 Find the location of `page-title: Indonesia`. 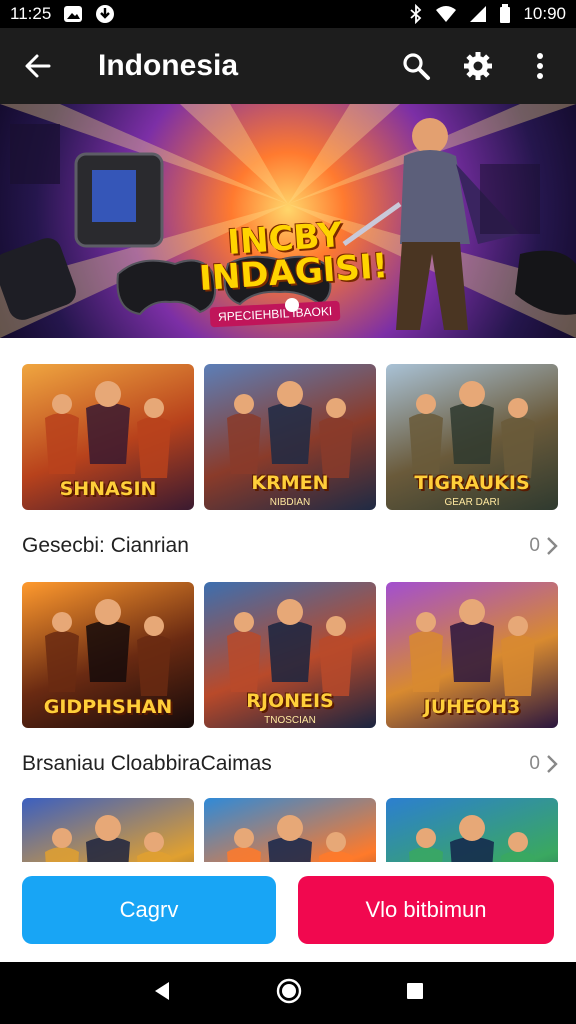

page-title: Indonesia is located at coordinates (168, 65).